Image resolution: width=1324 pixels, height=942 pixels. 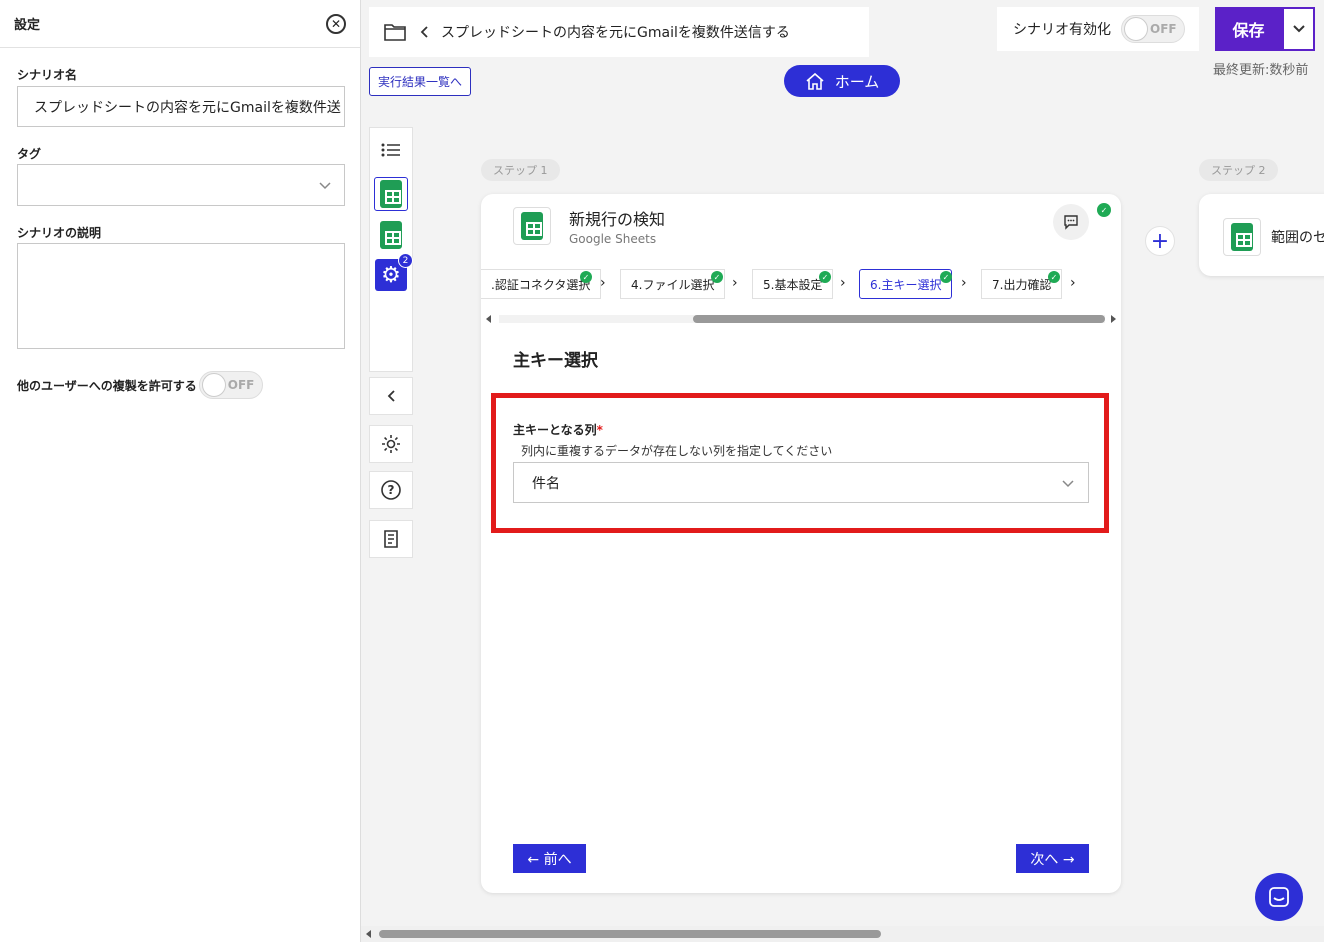 What do you see at coordinates (181, 296) in the screenshot?
I see `description-textarea` at bounding box center [181, 296].